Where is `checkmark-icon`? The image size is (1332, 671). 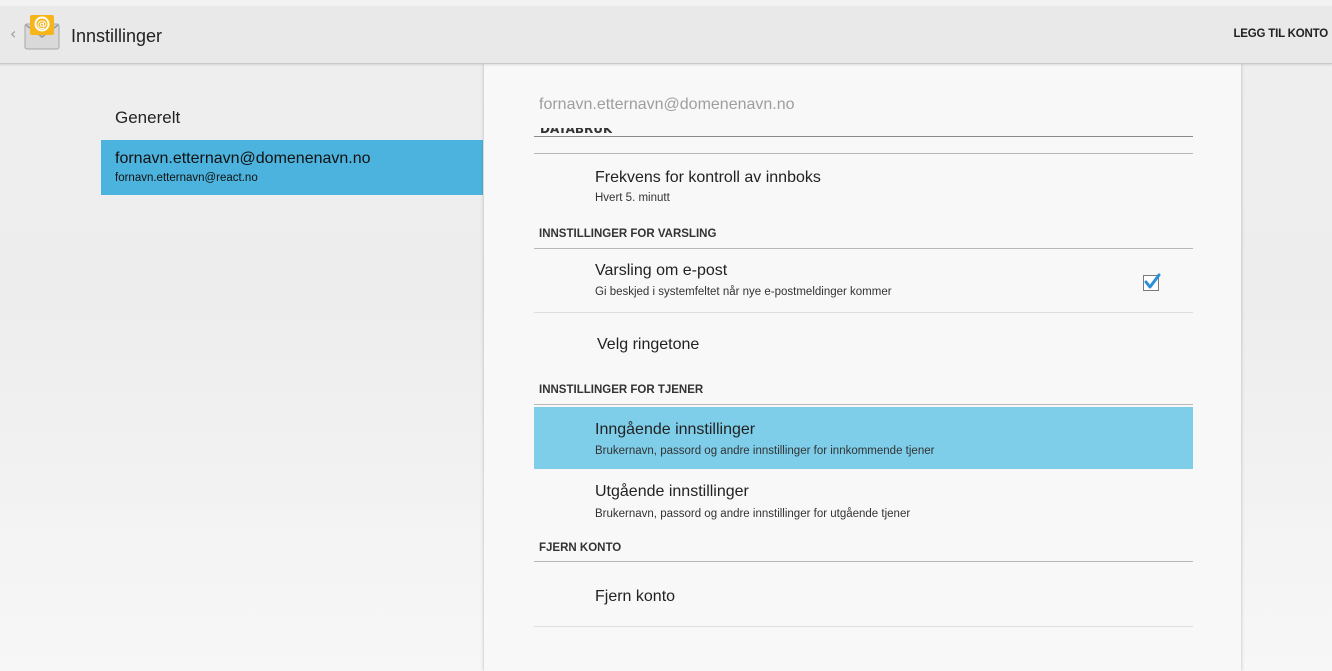
checkmark-icon is located at coordinates (1152, 281).